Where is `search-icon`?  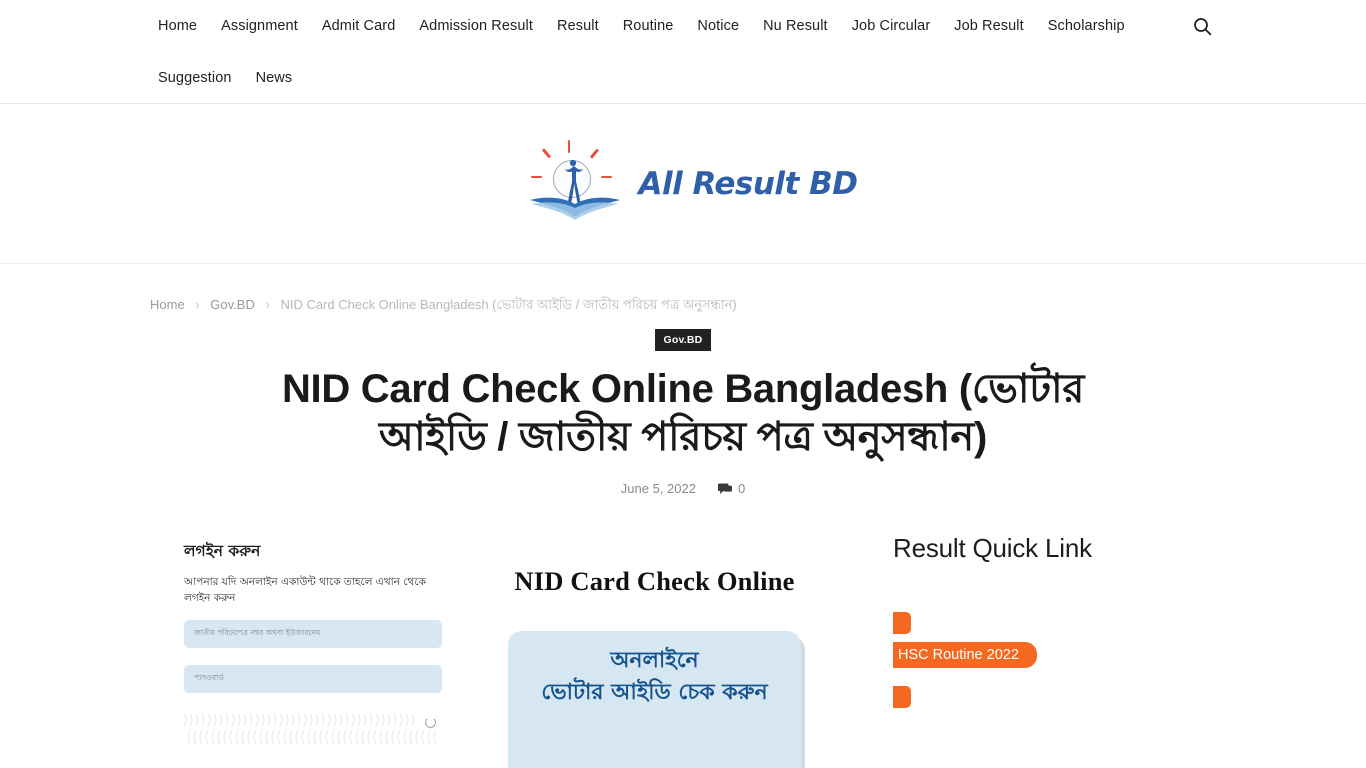 search-icon is located at coordinates (1202, 26).